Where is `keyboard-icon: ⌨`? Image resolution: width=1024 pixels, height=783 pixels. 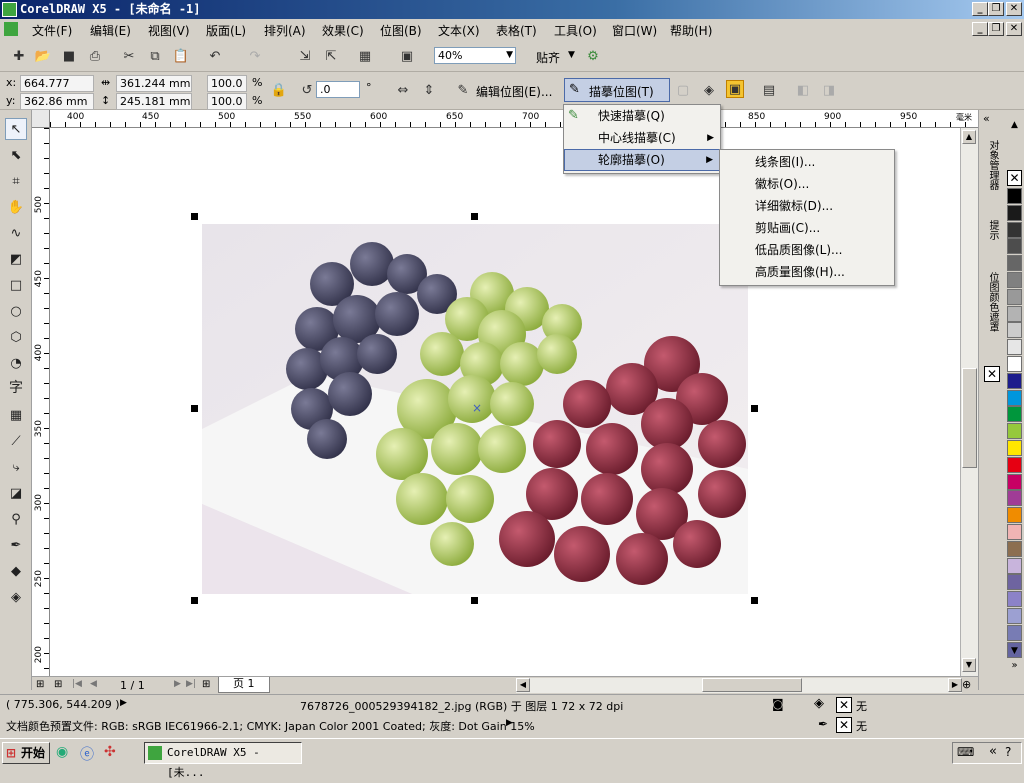
keyboard-icon: ⌨ is located at coordinates (965, 752).